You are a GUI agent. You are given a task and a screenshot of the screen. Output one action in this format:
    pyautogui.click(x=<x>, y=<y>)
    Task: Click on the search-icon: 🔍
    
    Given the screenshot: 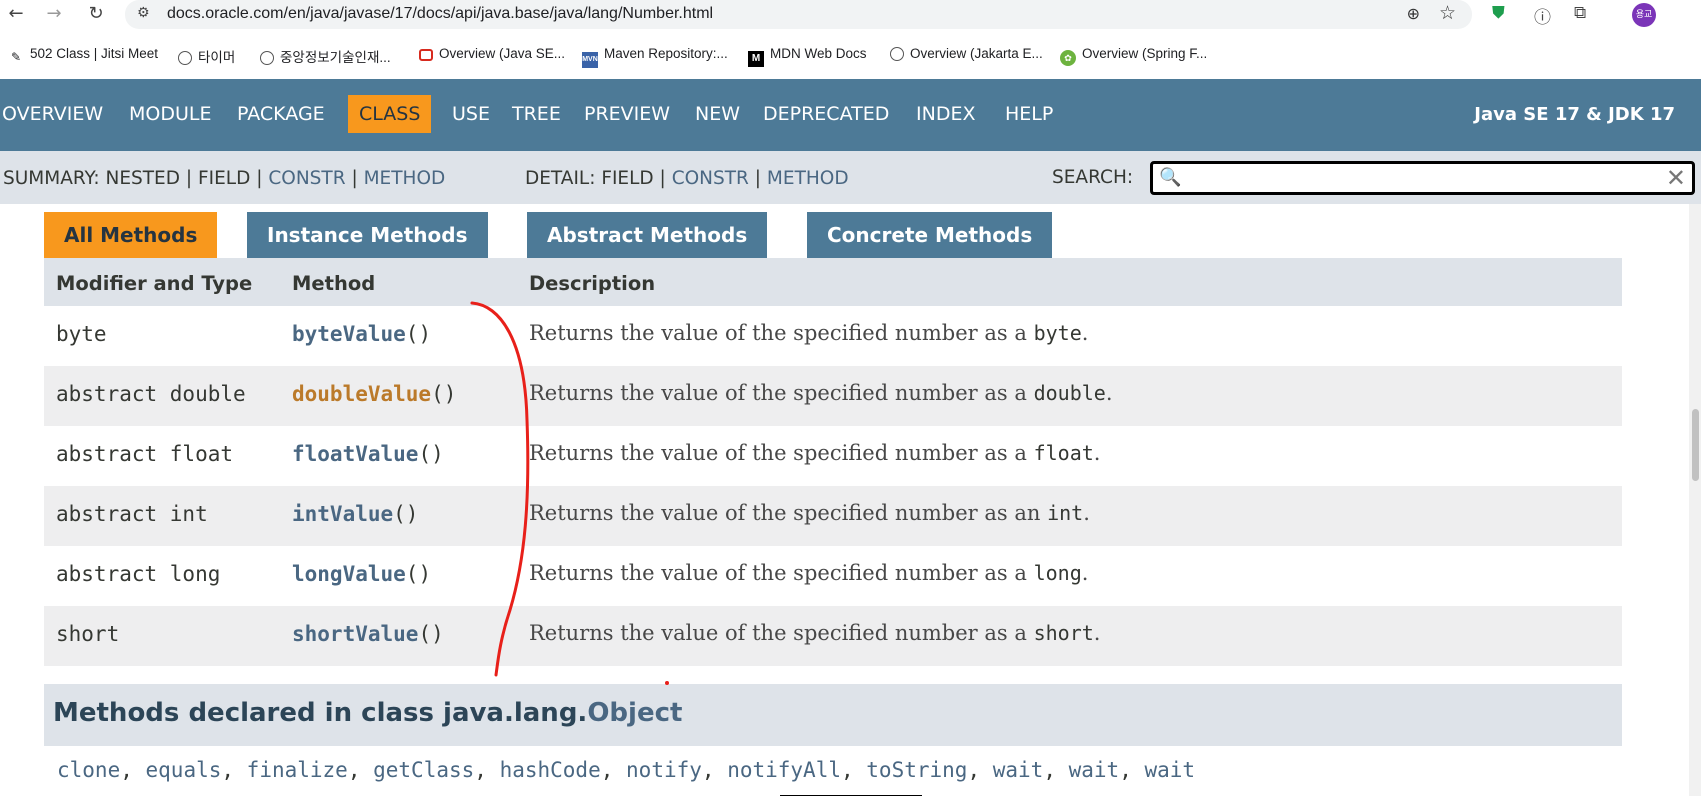 What is the action you would take?
    pyautogui.click(x=1170, y=177)
    